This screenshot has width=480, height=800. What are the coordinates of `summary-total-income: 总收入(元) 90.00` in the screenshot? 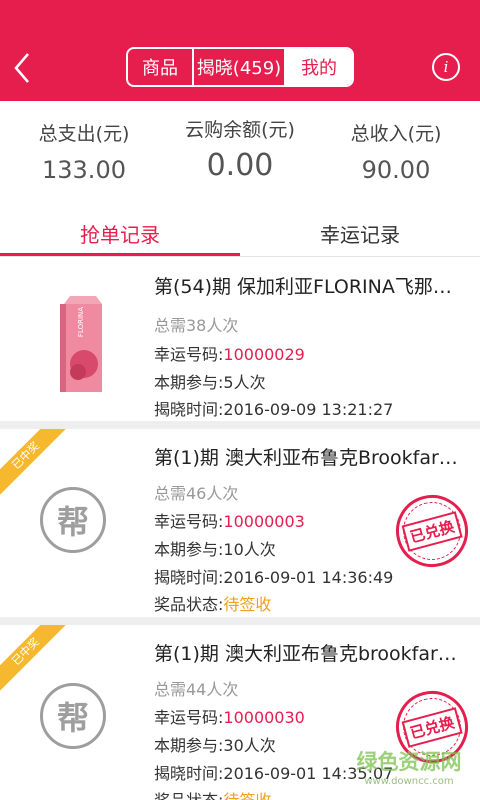 It's located at (396, 142).